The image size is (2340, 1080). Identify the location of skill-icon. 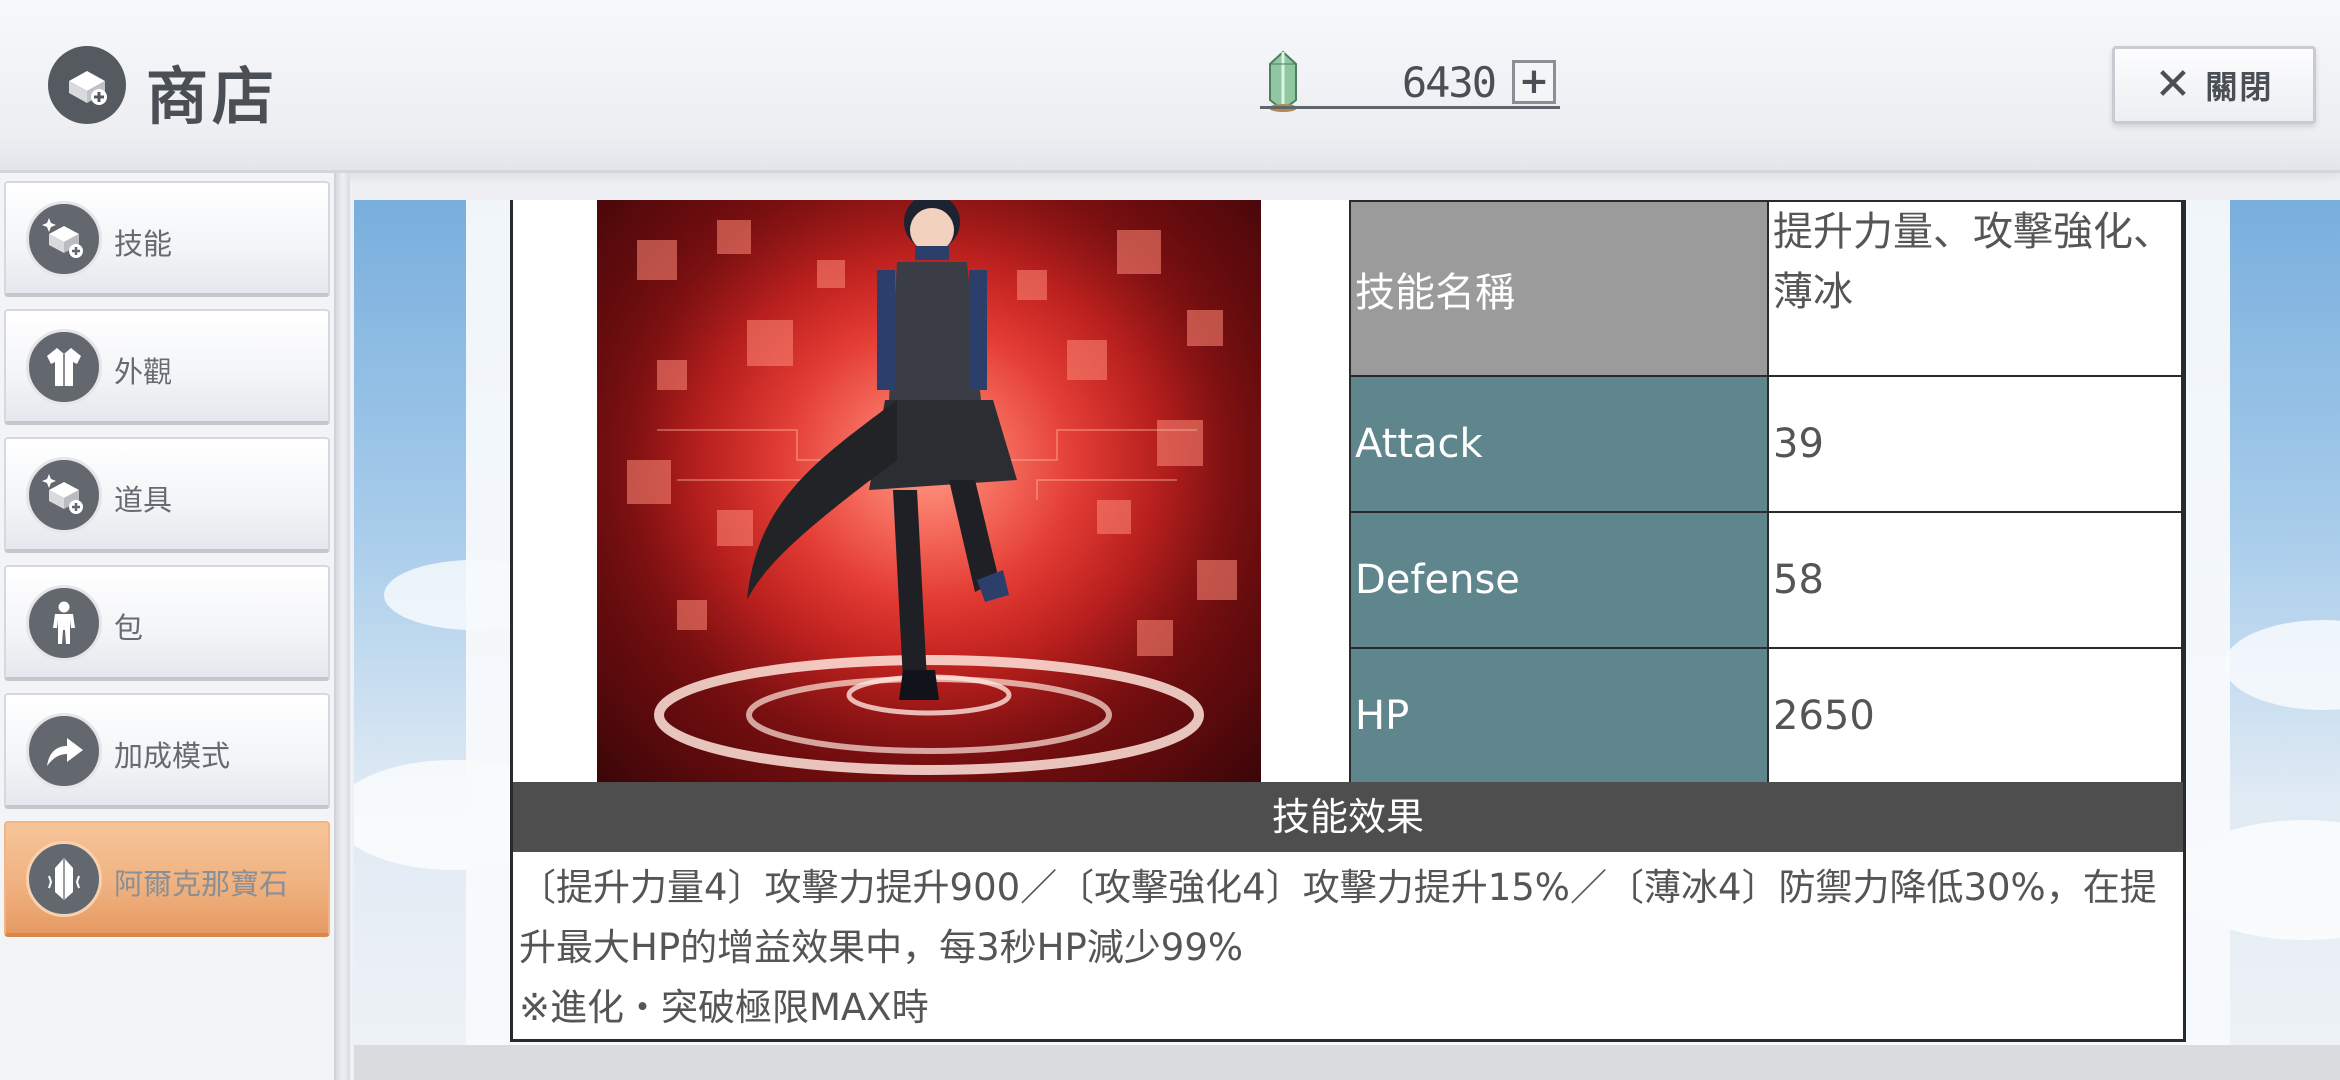
(64, 239).